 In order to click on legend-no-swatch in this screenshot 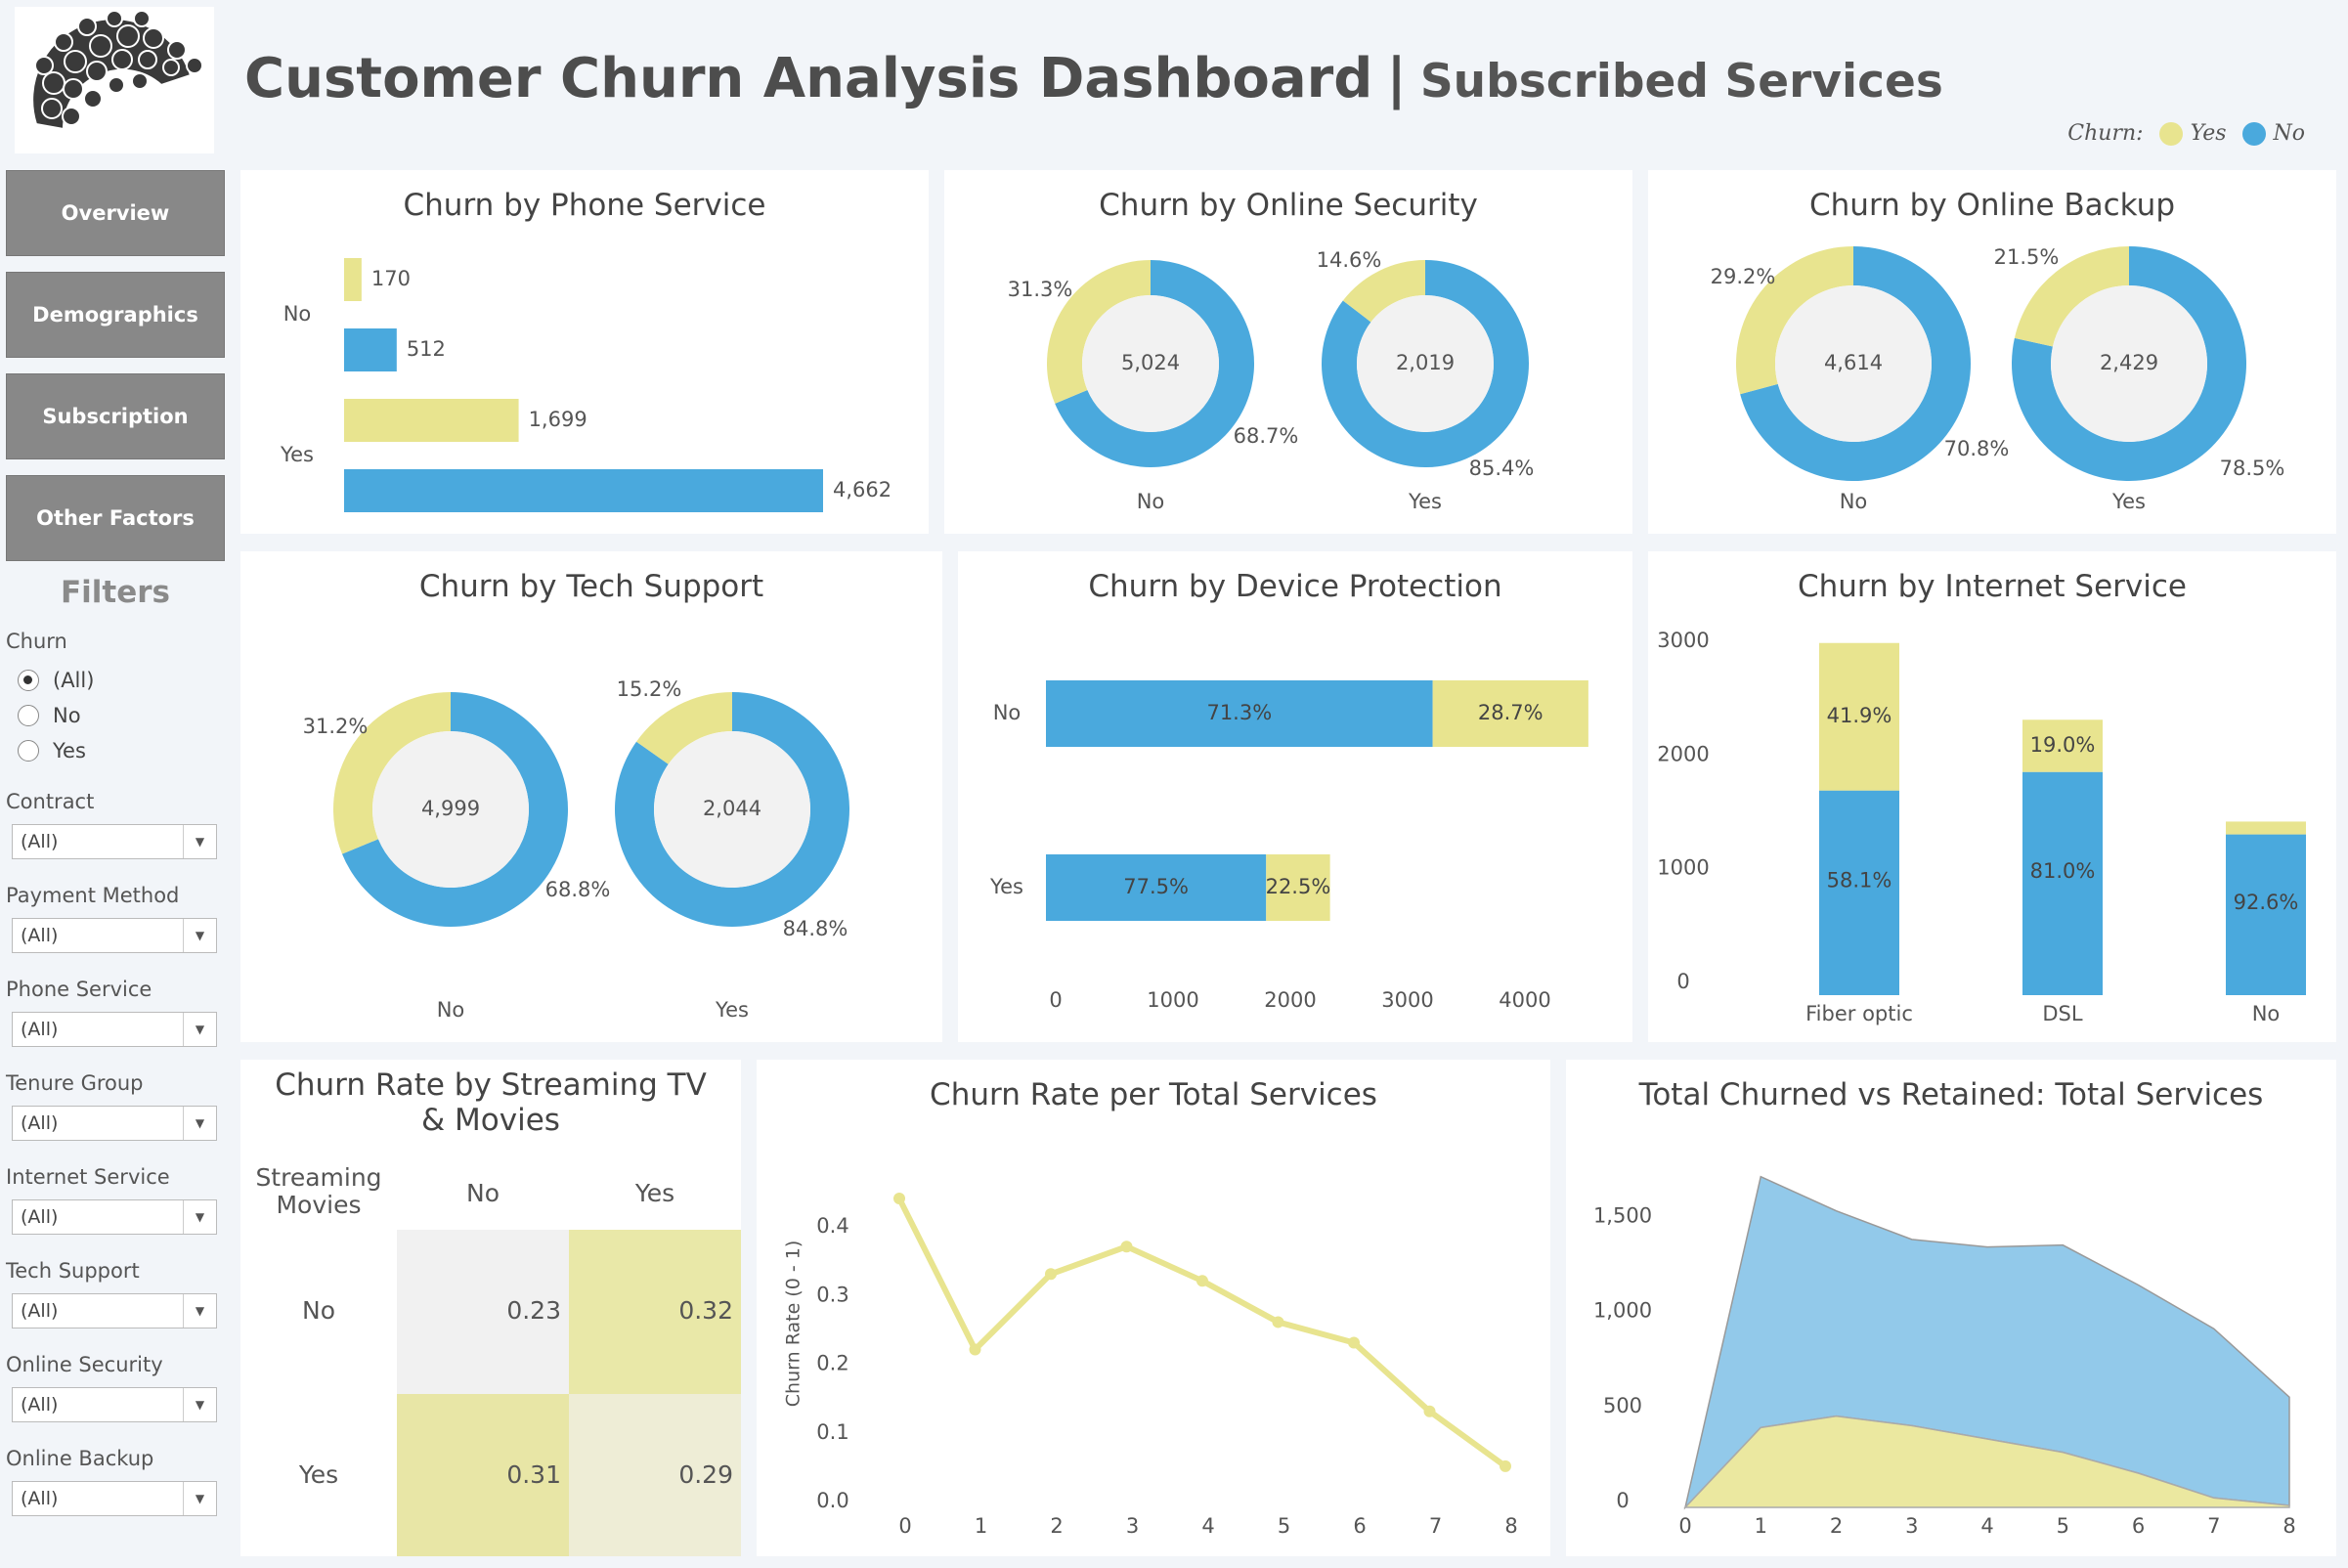, I will do `click(2253, 134)`.